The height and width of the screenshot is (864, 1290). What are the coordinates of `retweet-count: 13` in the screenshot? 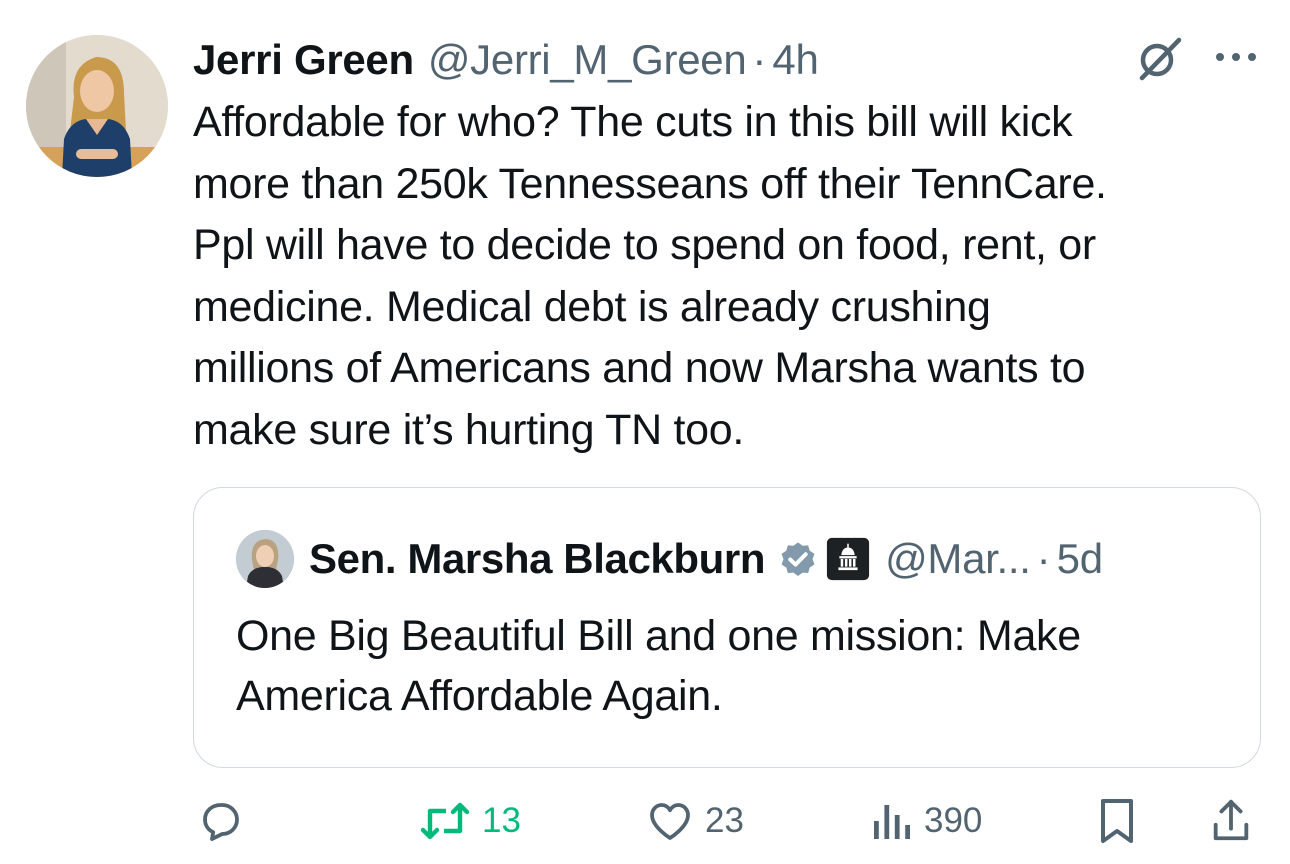 It's located at (501, 820).